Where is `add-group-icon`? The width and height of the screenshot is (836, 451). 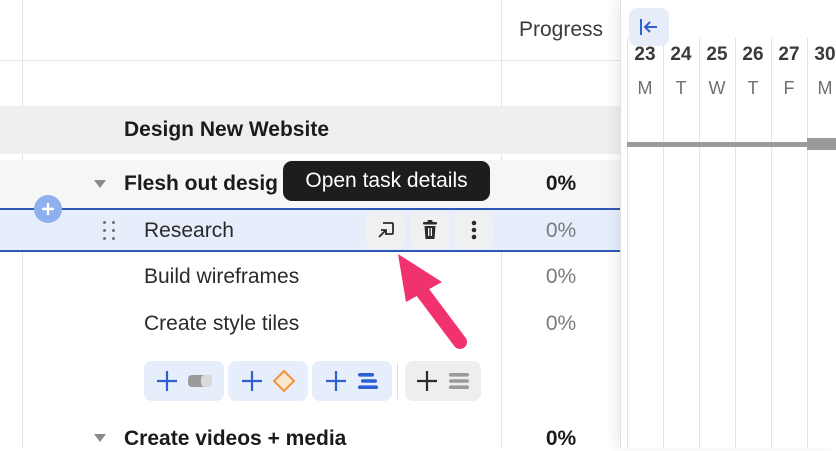 add-group-icon is located at coordinates (459, 381).